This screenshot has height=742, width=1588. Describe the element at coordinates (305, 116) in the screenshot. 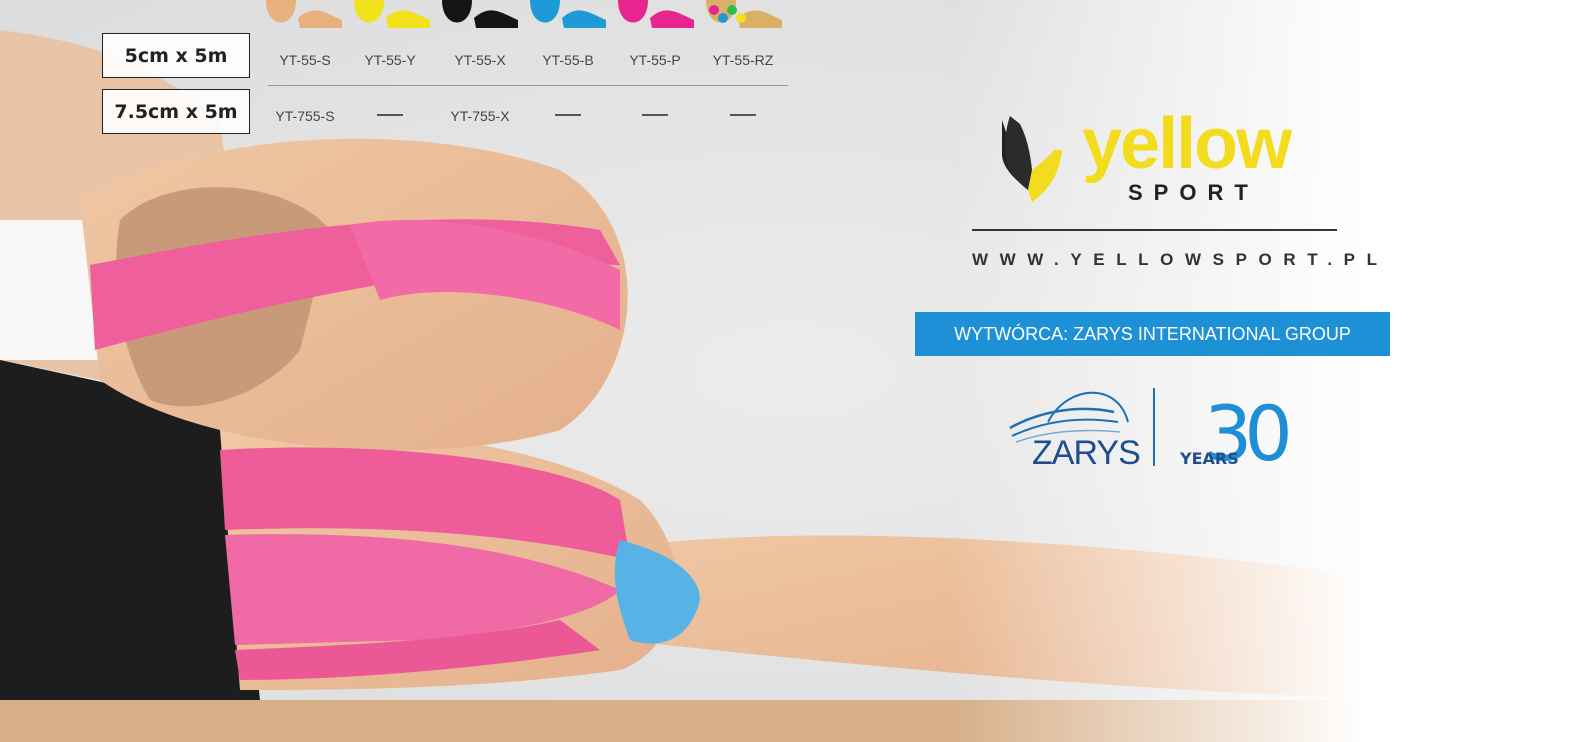

I see `product-code: YT-755-S` at that location.